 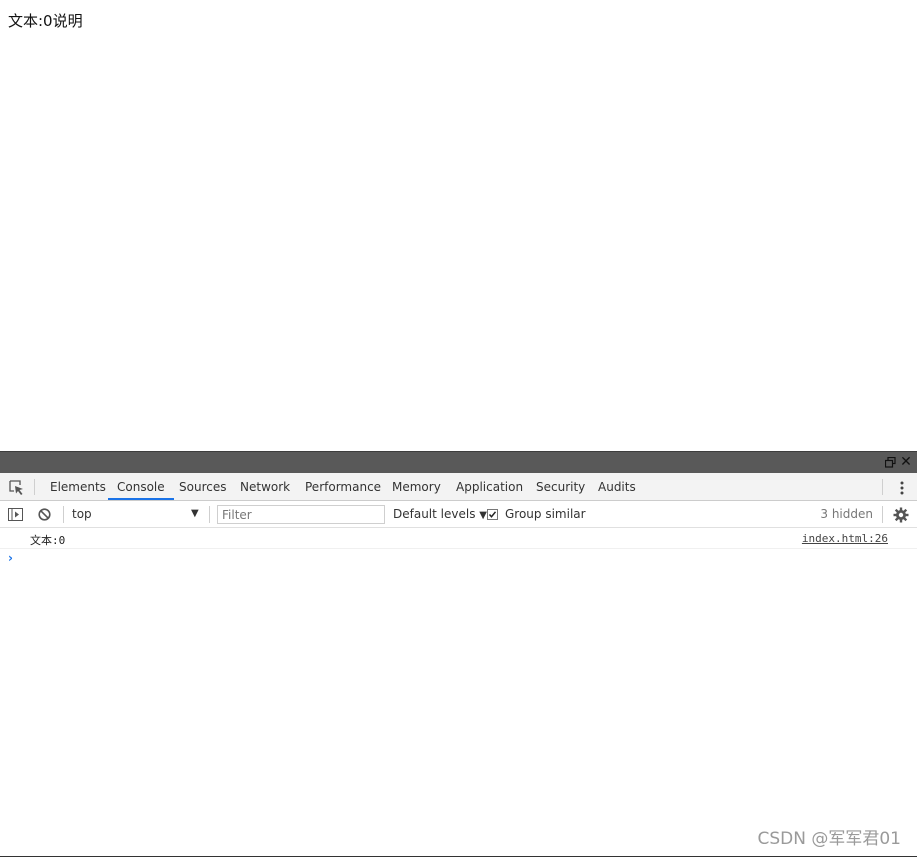 What do you see at coordinates (617, 486) in the screenshot?
I see `tab-audits: Audits` at bounding box center [617, 486].